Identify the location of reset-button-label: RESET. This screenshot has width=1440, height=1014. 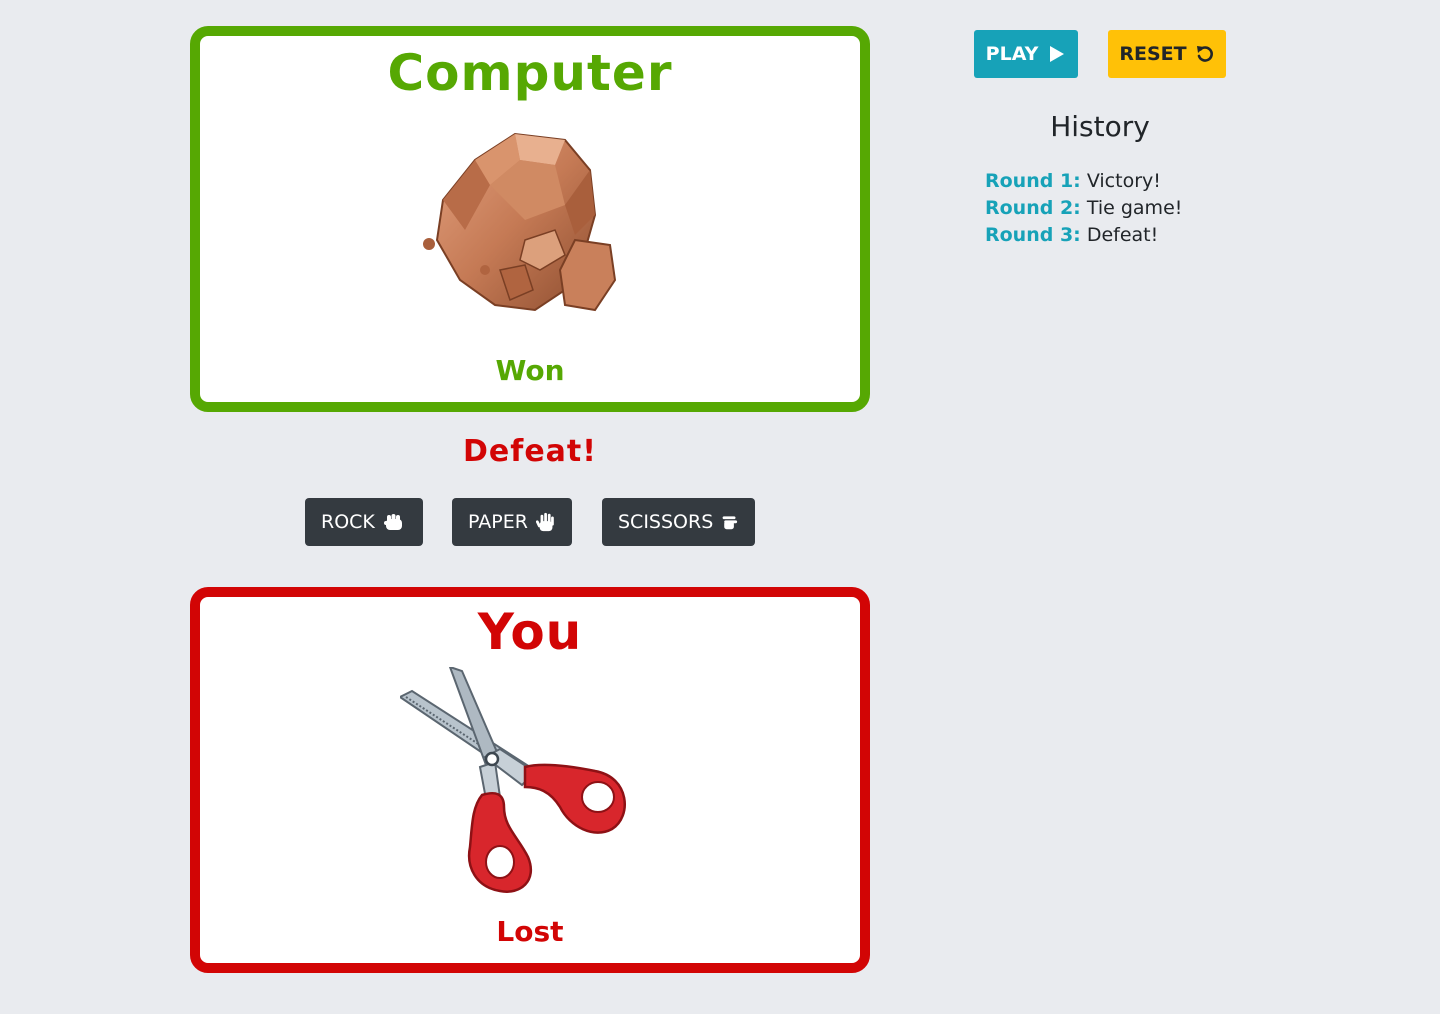
(1153, 54).